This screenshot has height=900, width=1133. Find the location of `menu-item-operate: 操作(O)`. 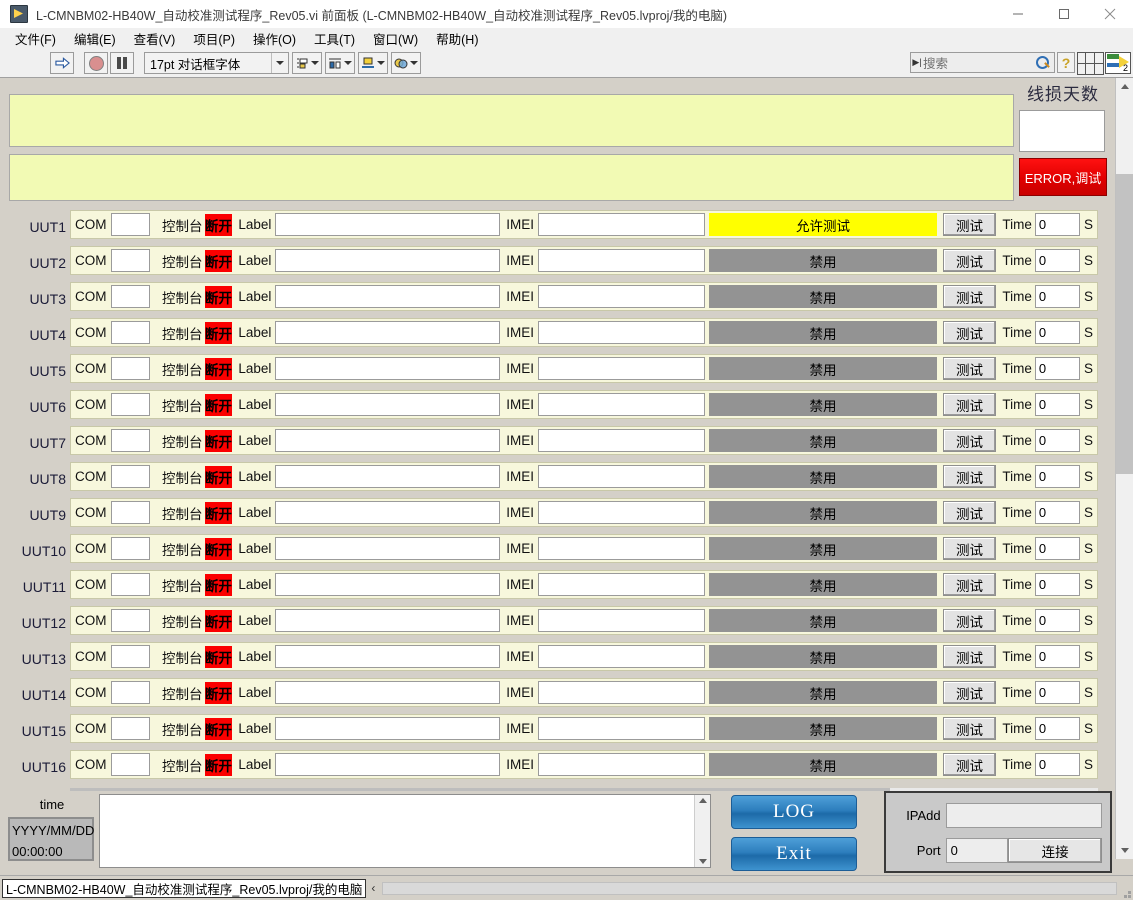

menu-item-operate: 操作(O) is located at coordinates (274, 38).